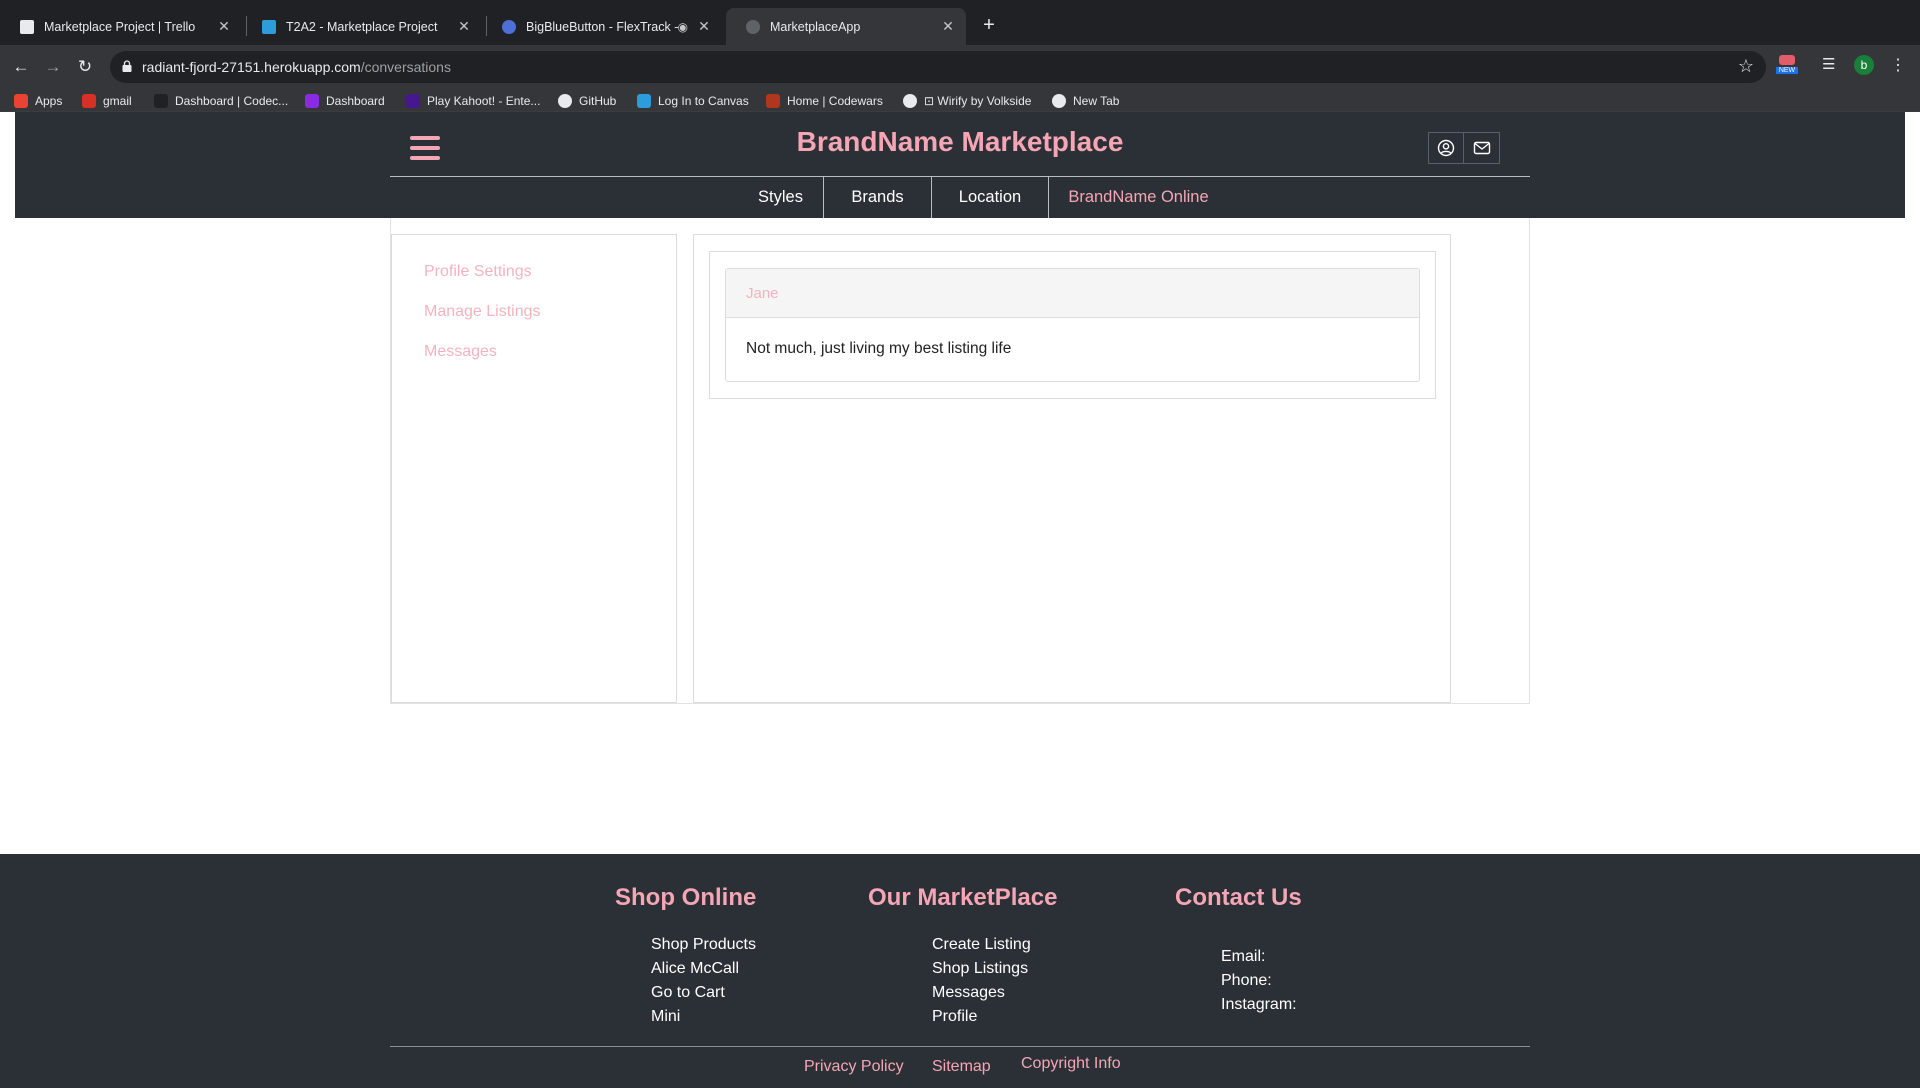 Image resolution: width=1920 pixels, height=1088 pixels. I want to click on footer-link-privacy-policy: Privacy Policy, so click(854, 1067).